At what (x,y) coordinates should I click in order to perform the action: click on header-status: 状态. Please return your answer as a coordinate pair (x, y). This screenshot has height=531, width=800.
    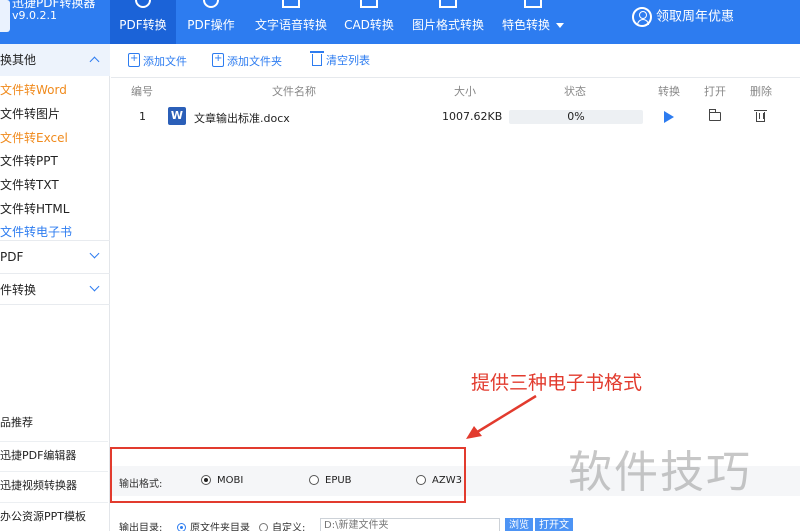
    Looking at the image, I should click on (575, 91).